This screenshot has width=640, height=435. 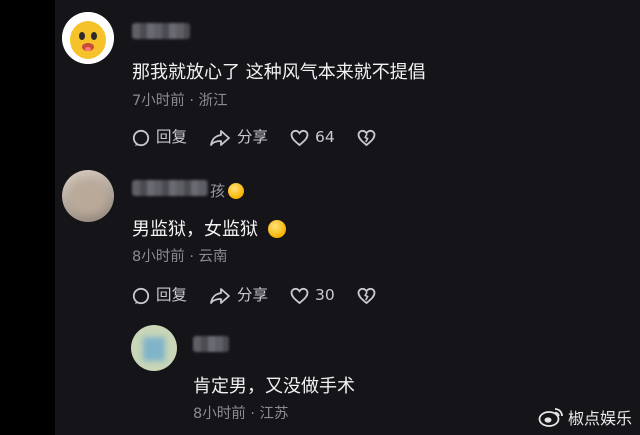 What do you see at coordinates (325, 137) in the screenshot?
I see `like-count: 64` at bounding box center [325, 137].